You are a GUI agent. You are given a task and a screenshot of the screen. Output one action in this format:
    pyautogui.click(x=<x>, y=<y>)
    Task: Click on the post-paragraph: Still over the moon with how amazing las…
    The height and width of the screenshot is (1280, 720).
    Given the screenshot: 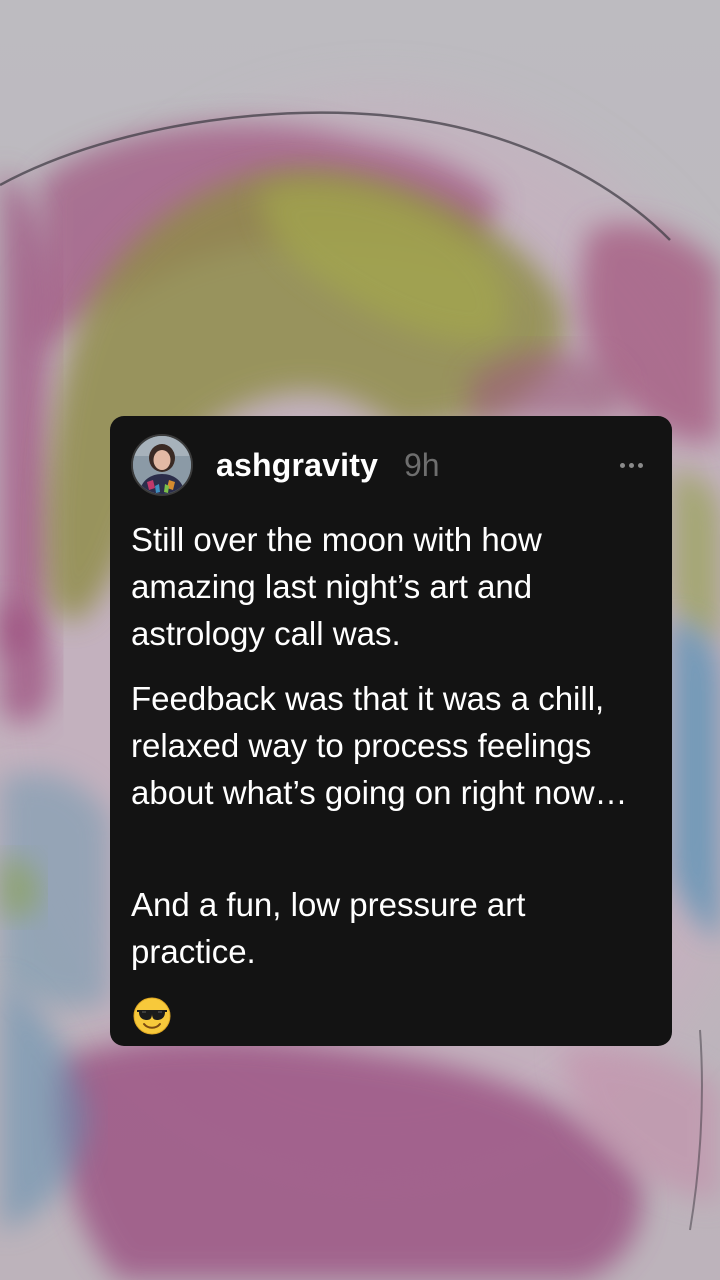 What is the action you would take?
    pyautogui.click(x=336, y=586)
    